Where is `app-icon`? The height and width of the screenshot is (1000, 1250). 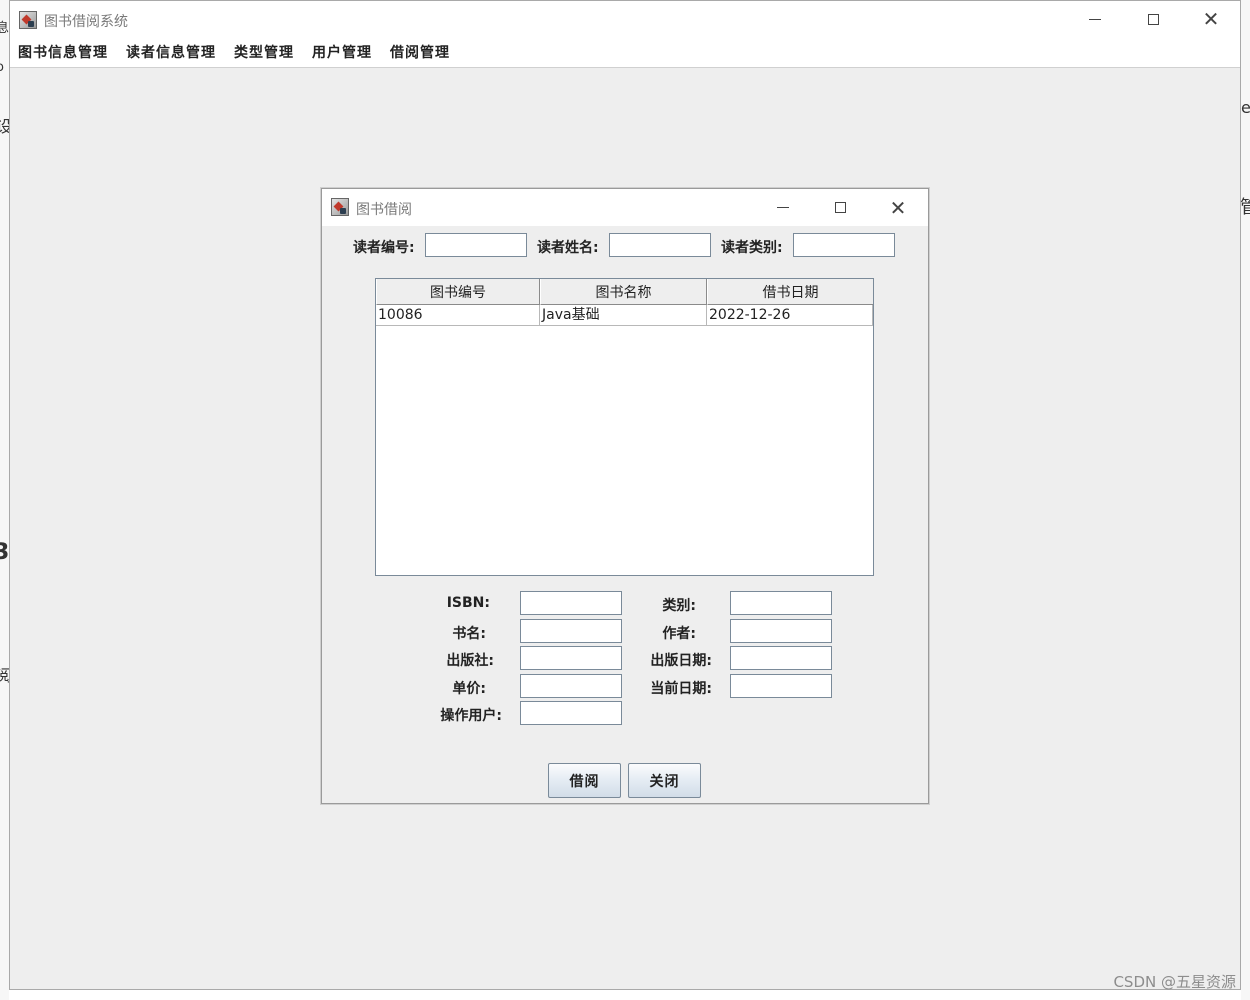
app-icon is located at coordinates (28, 20).